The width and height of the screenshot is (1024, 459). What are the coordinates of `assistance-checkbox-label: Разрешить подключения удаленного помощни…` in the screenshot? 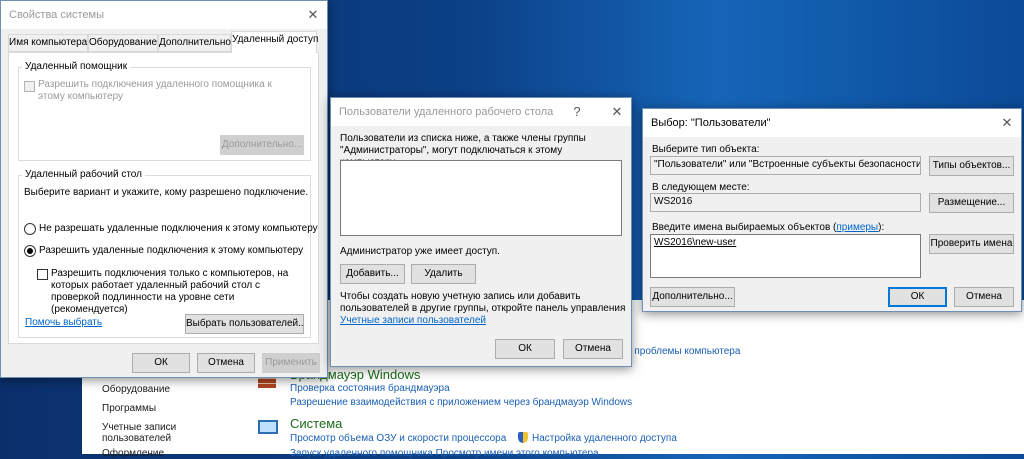 It's located at (155, 90).